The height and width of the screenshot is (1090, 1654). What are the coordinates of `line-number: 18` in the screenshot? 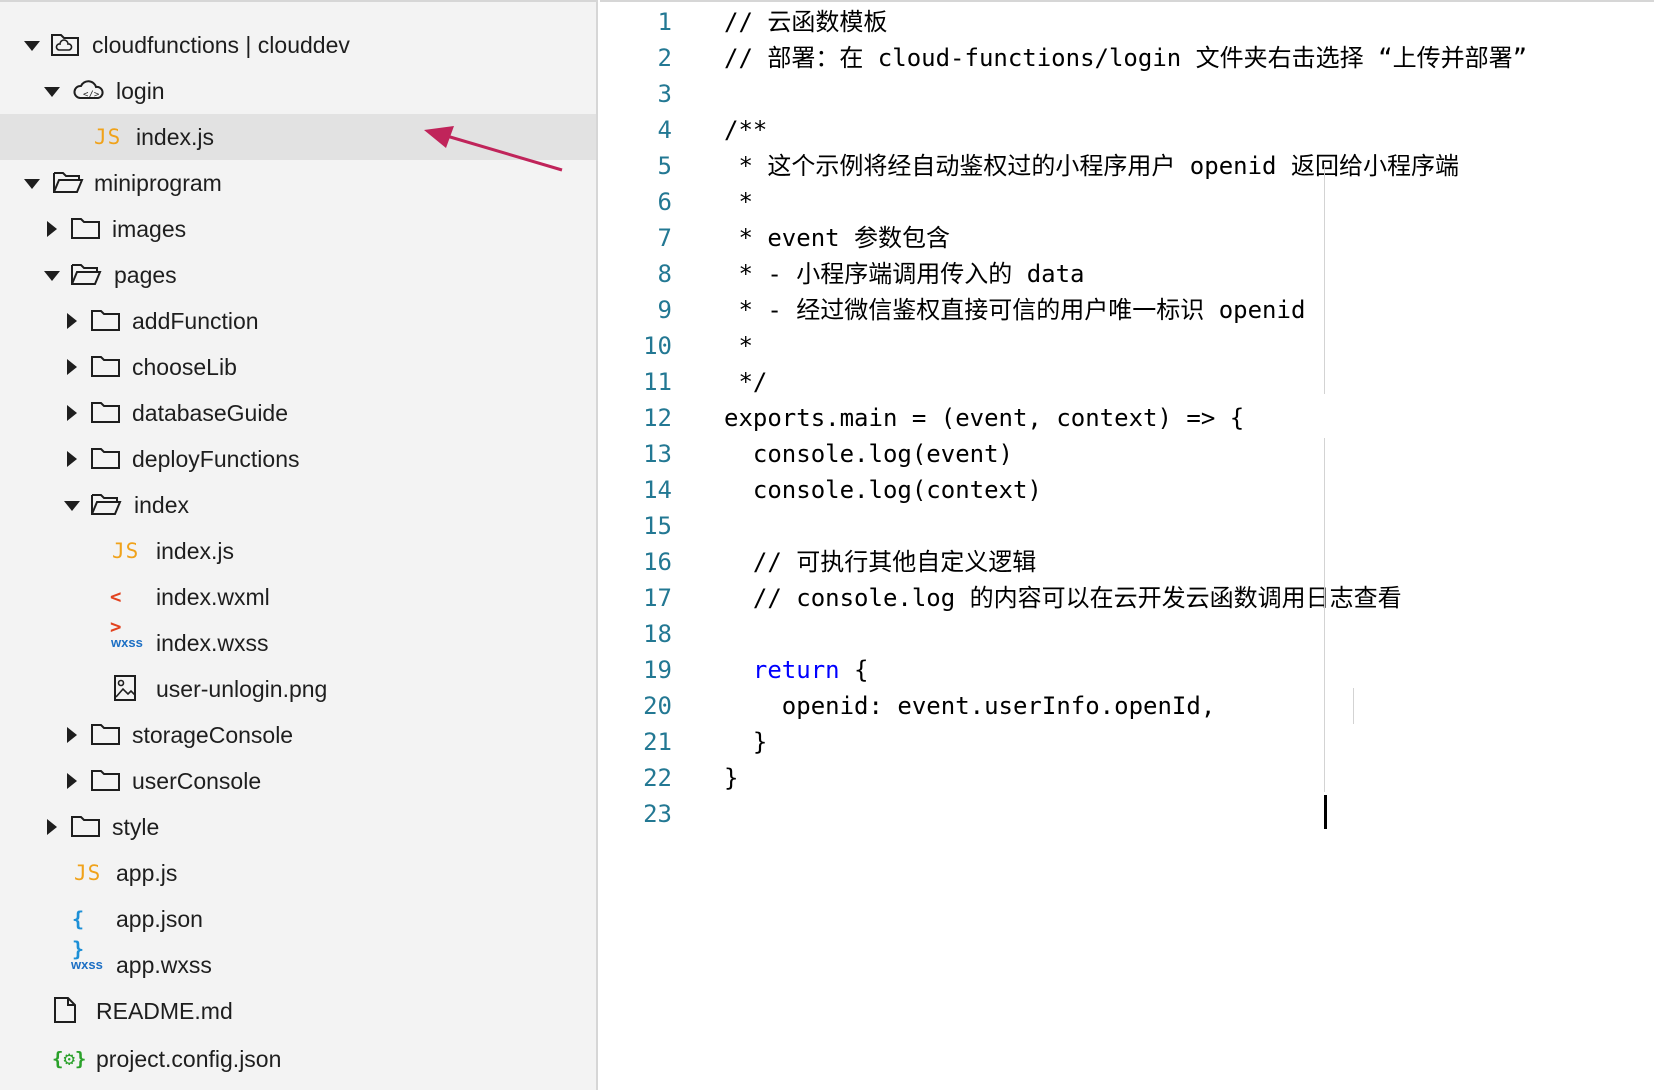 It's located at (657, 634).